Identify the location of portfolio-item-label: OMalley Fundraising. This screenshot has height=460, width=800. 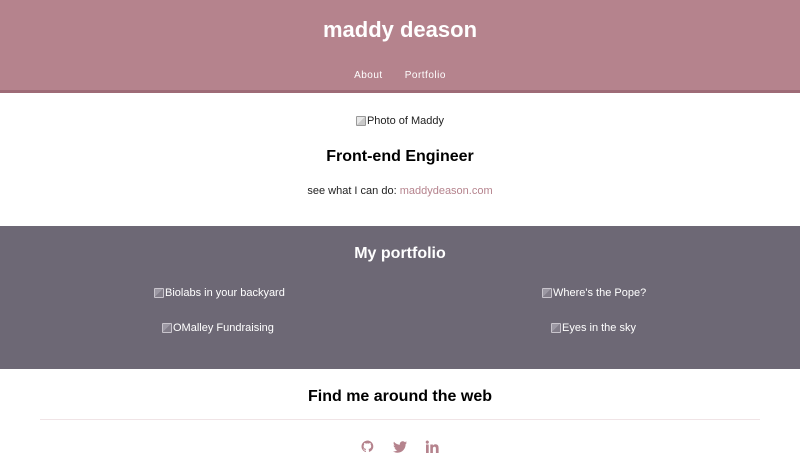
(223, 328).